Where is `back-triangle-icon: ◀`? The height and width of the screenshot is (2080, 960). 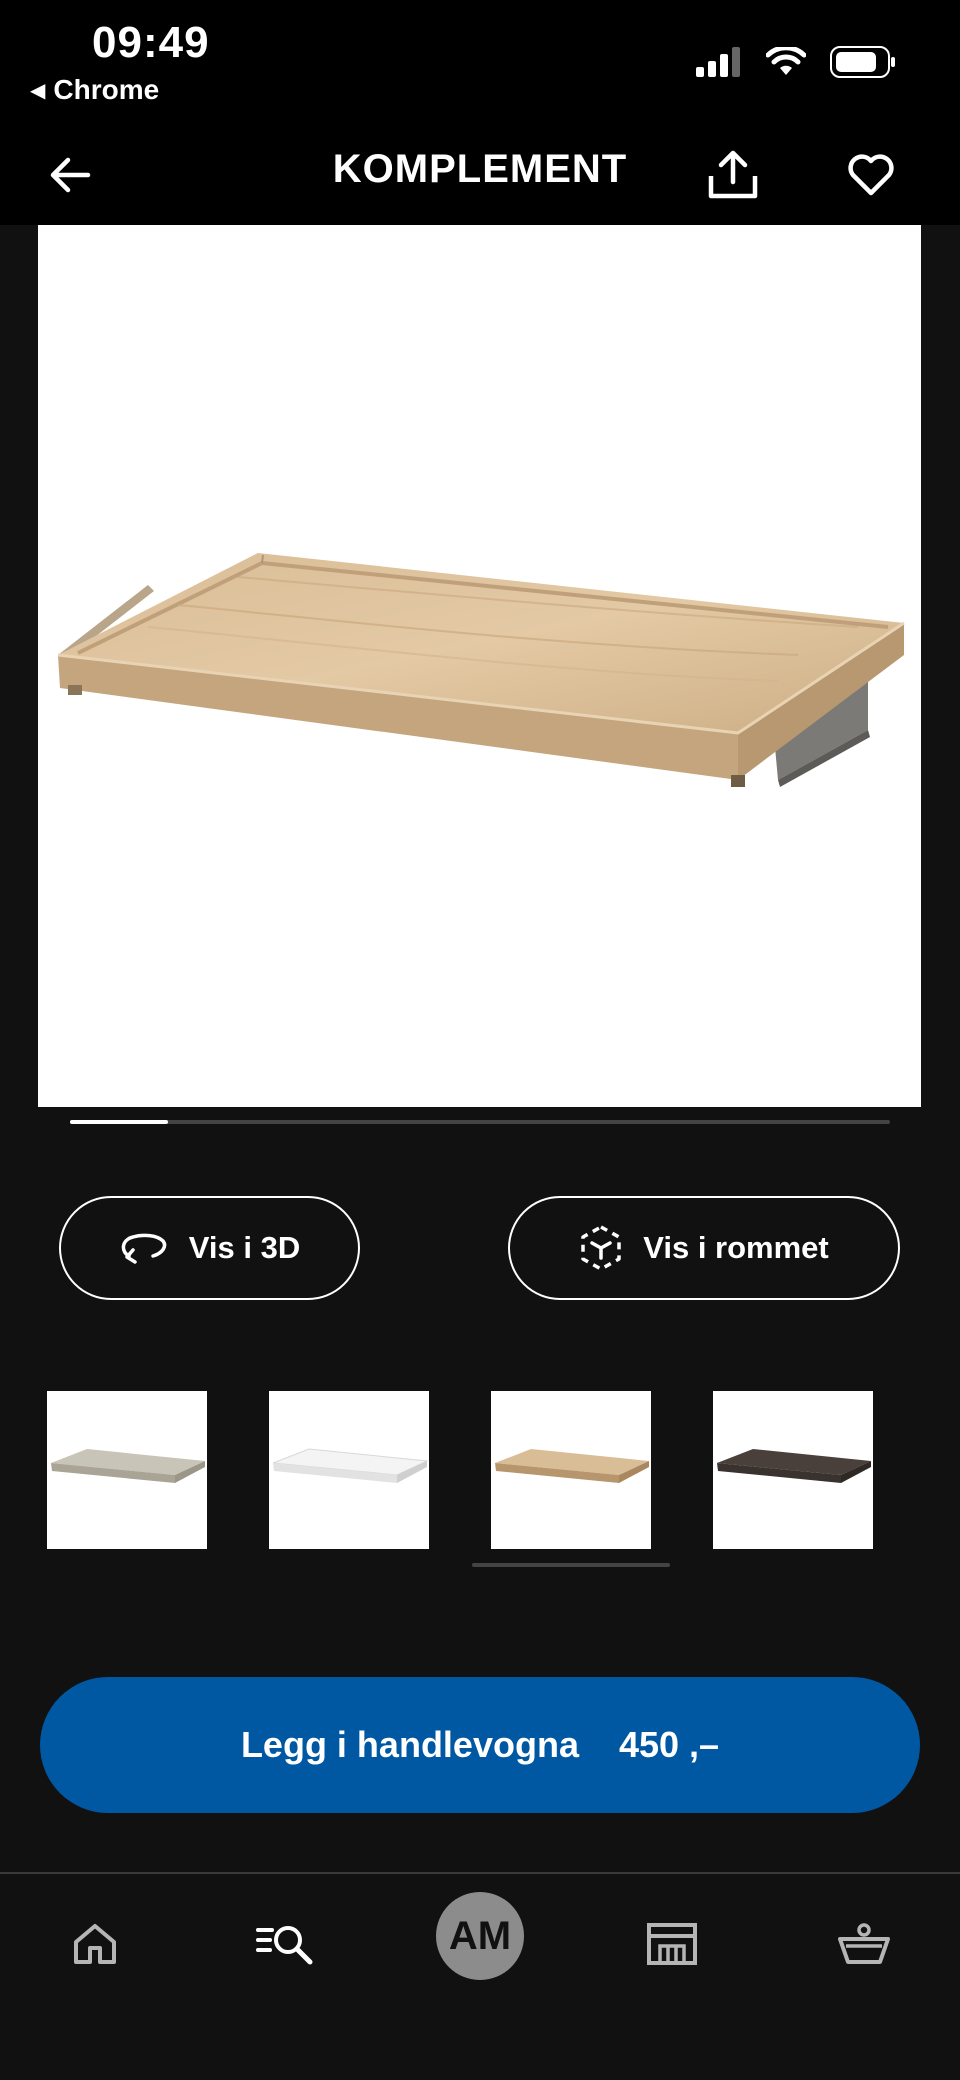 back-triangle-icon: ◀ is located at coordinates (38, 90).